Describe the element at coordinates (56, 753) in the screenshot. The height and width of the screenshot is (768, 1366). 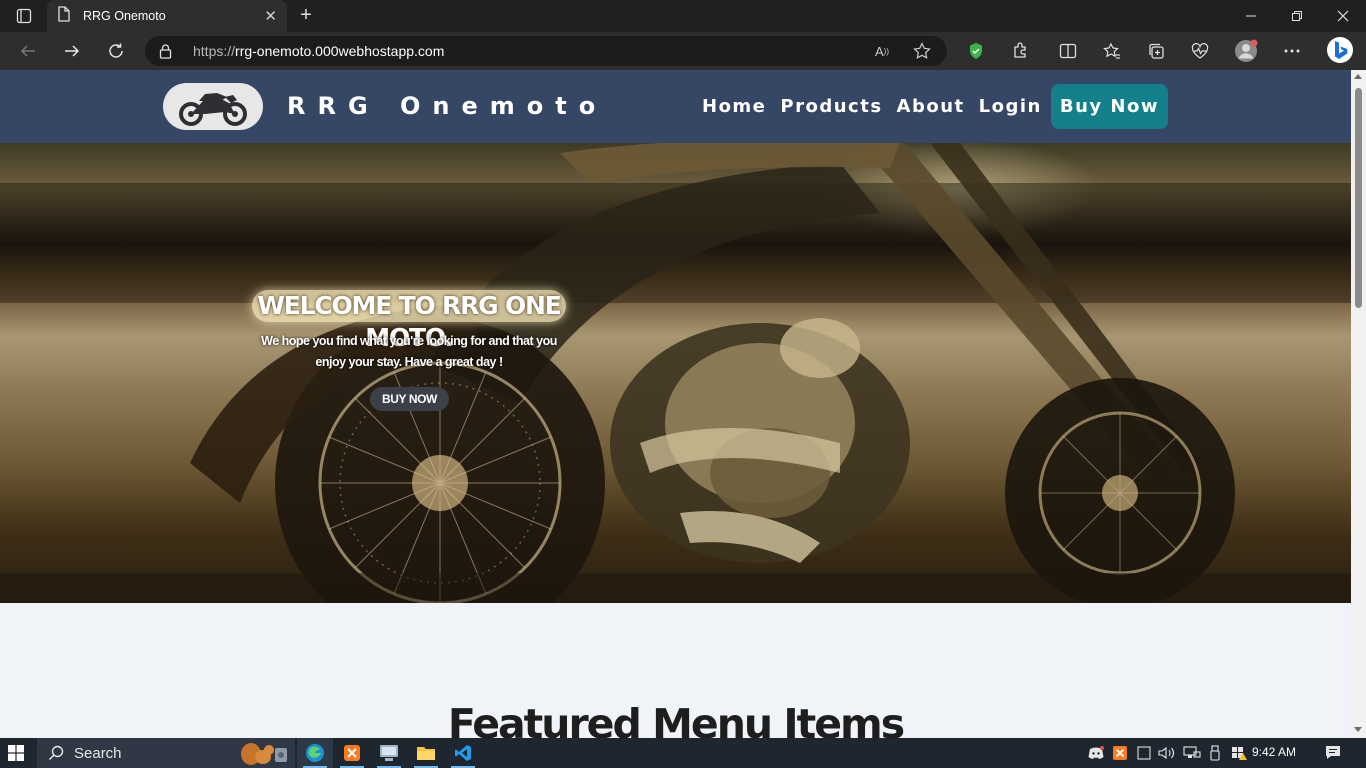
I see `search-icon` at that location.